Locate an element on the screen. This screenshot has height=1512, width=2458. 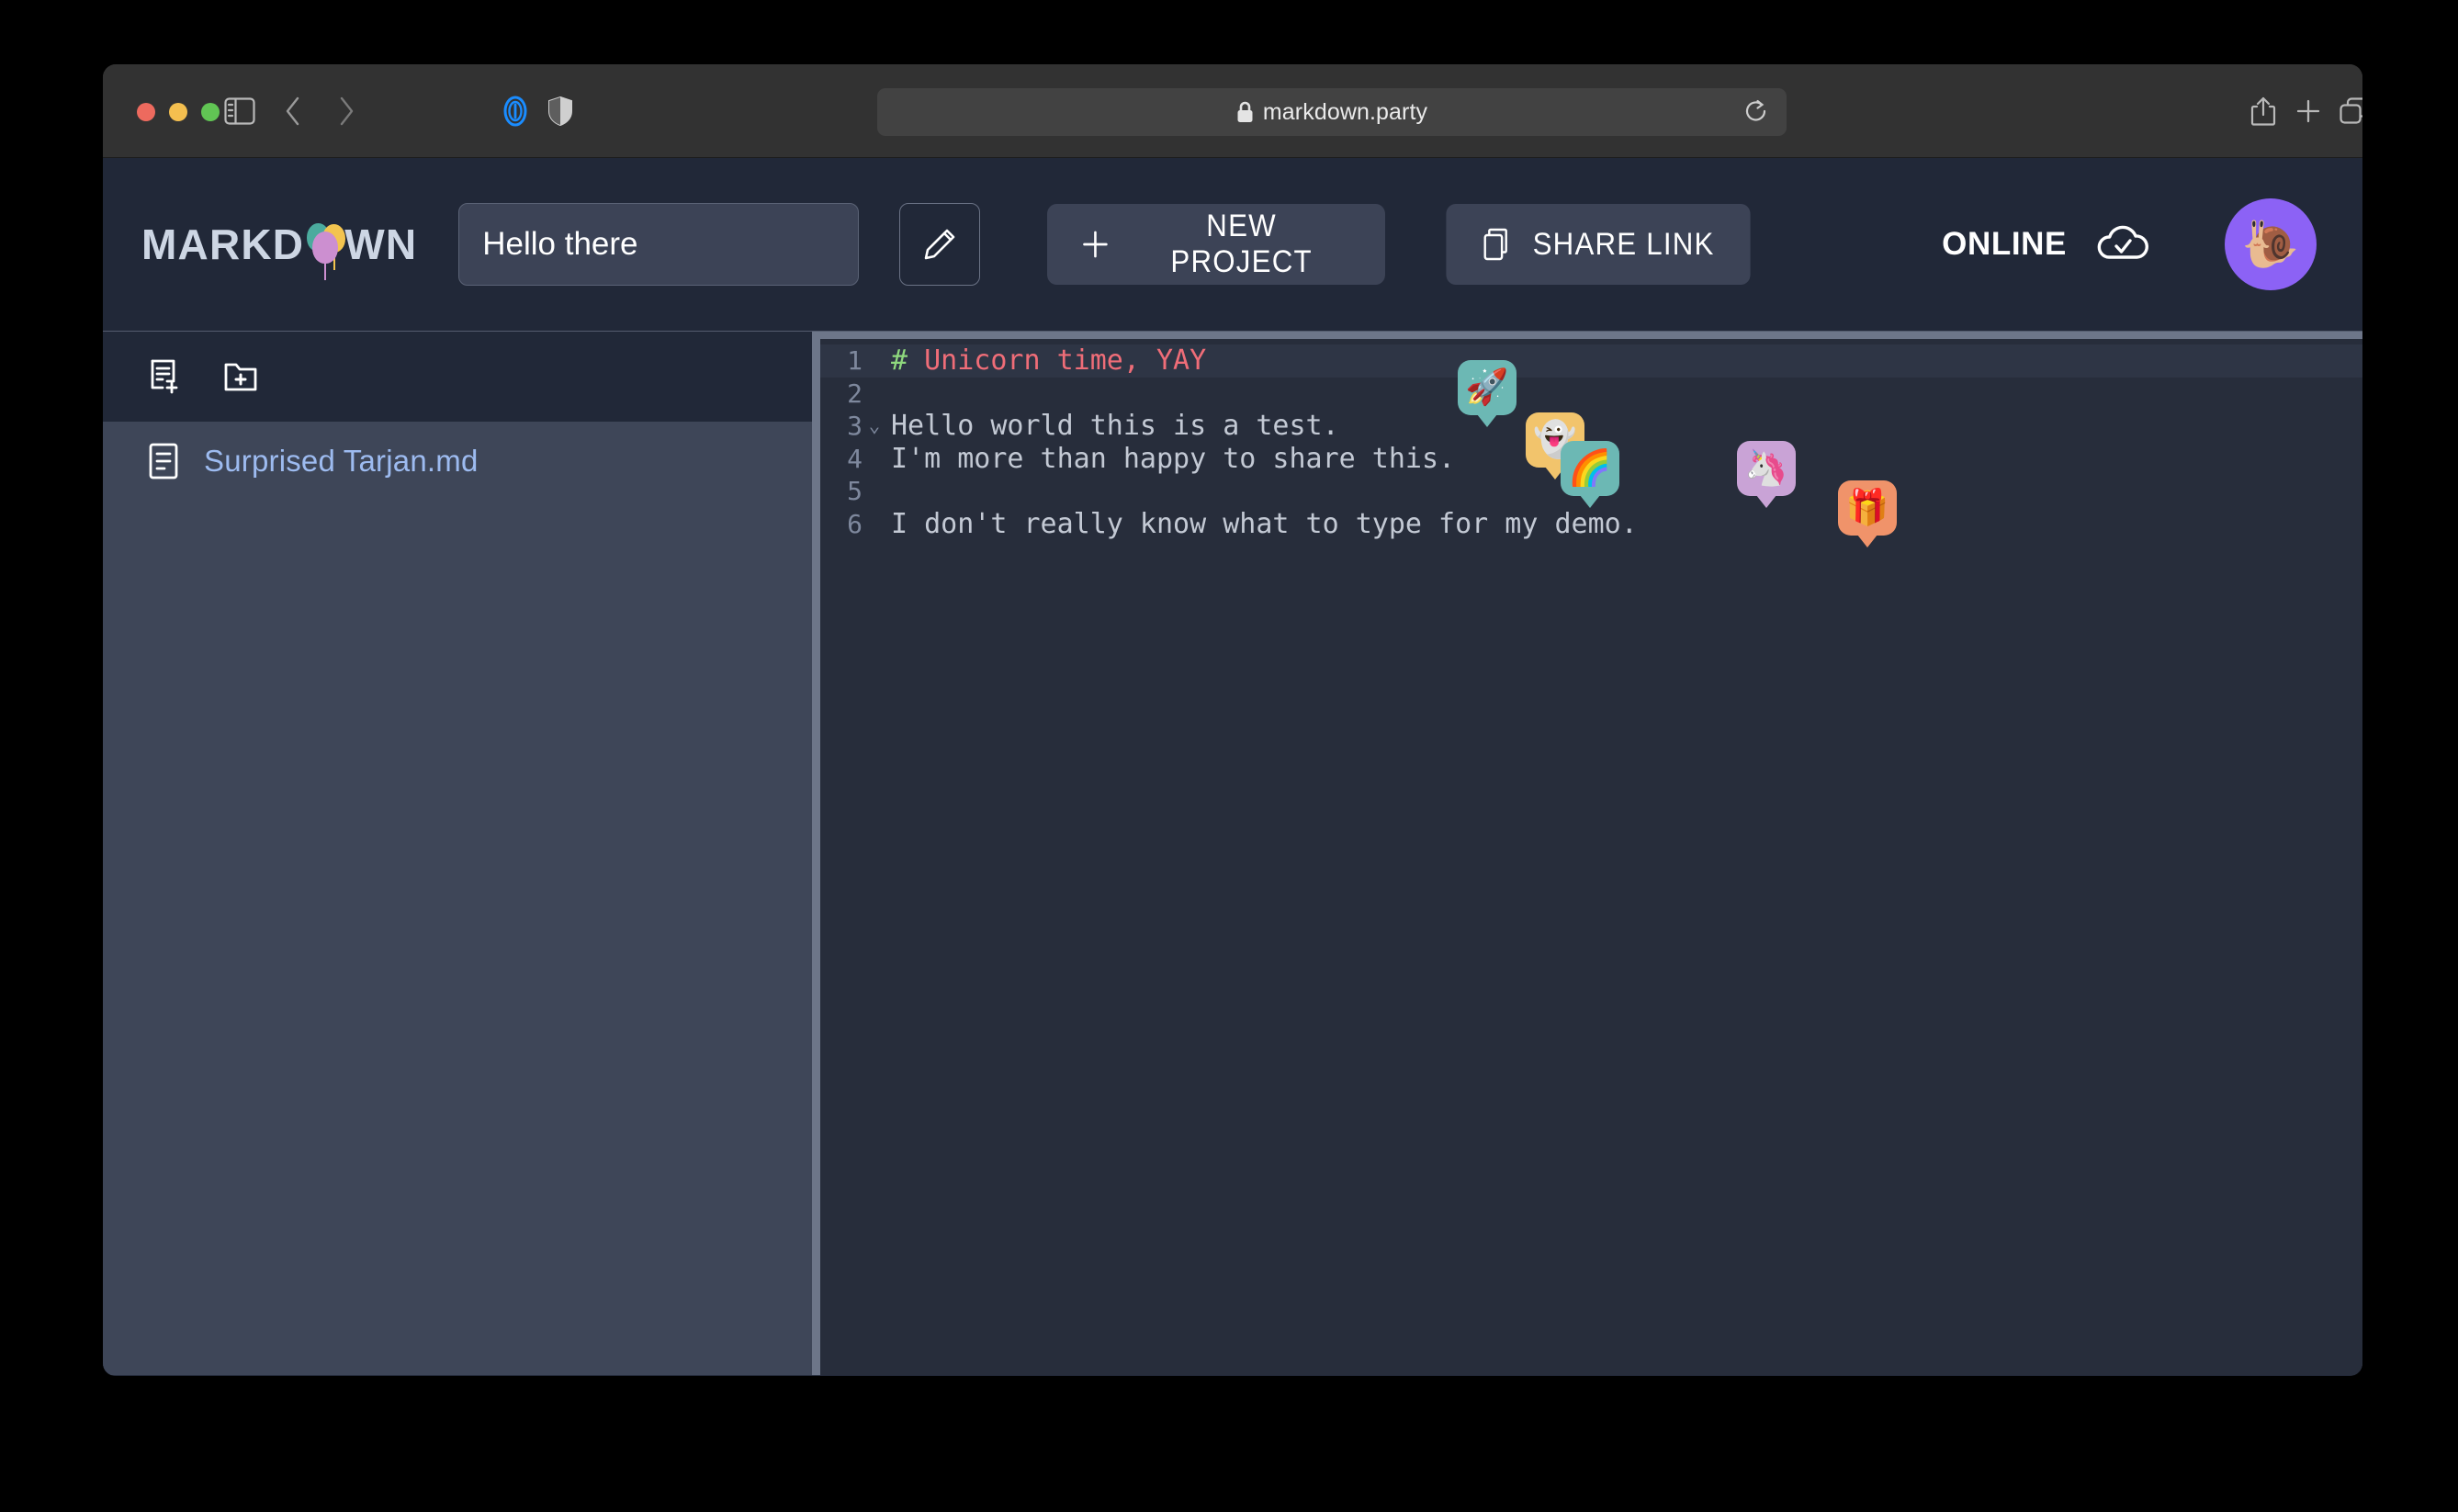
new-tab-icon is located at coordinates (2308, 111).